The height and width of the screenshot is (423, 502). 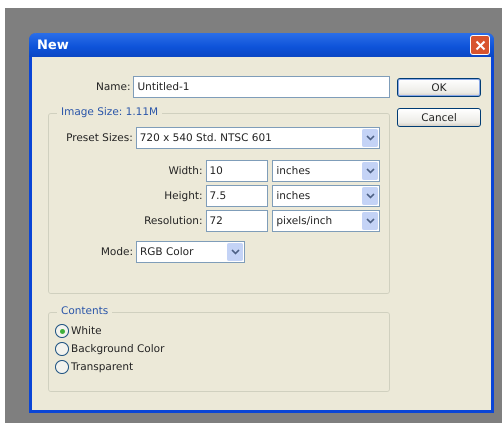 What do you see at coordinates (116, 252) in the screenshot?
I see `mode-label: Mode:` at bounding box center [116, 252].